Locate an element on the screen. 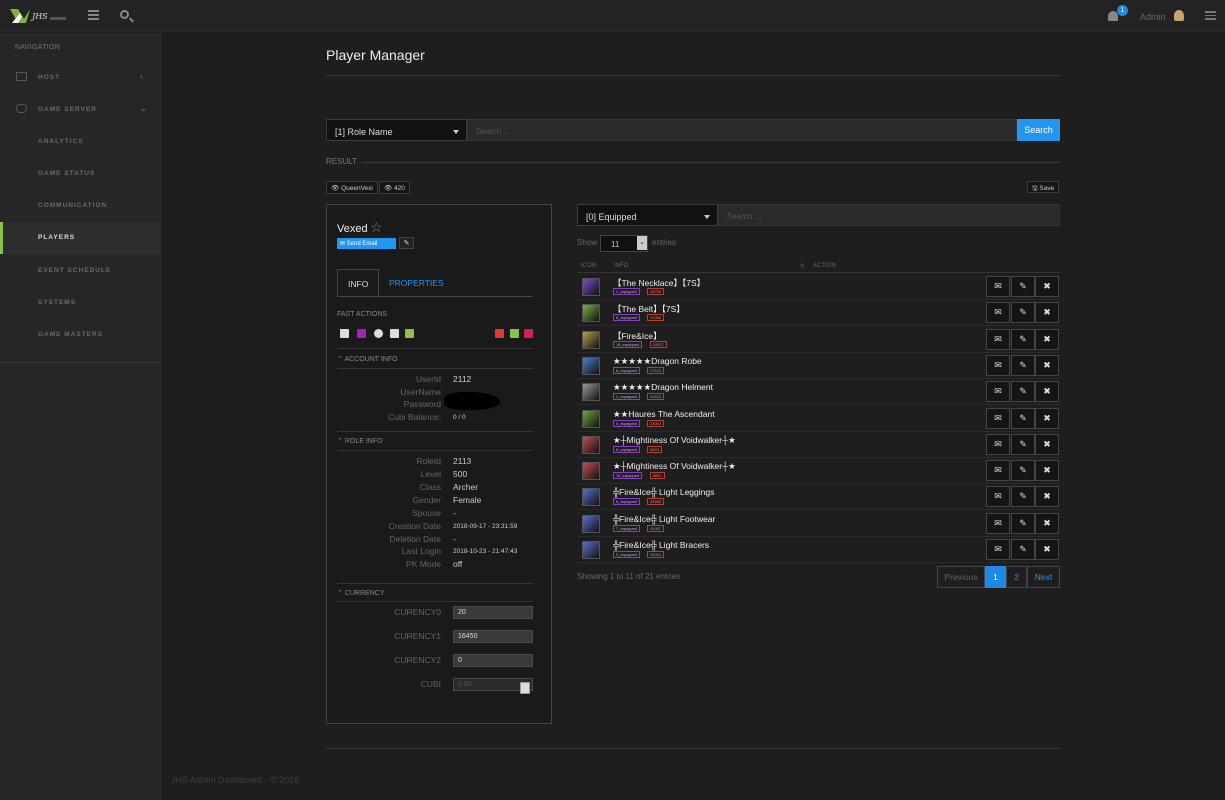 Image resolution: width=1225 pixels, height=800 pixels. delete-icon is located at coordinates (499, 333).